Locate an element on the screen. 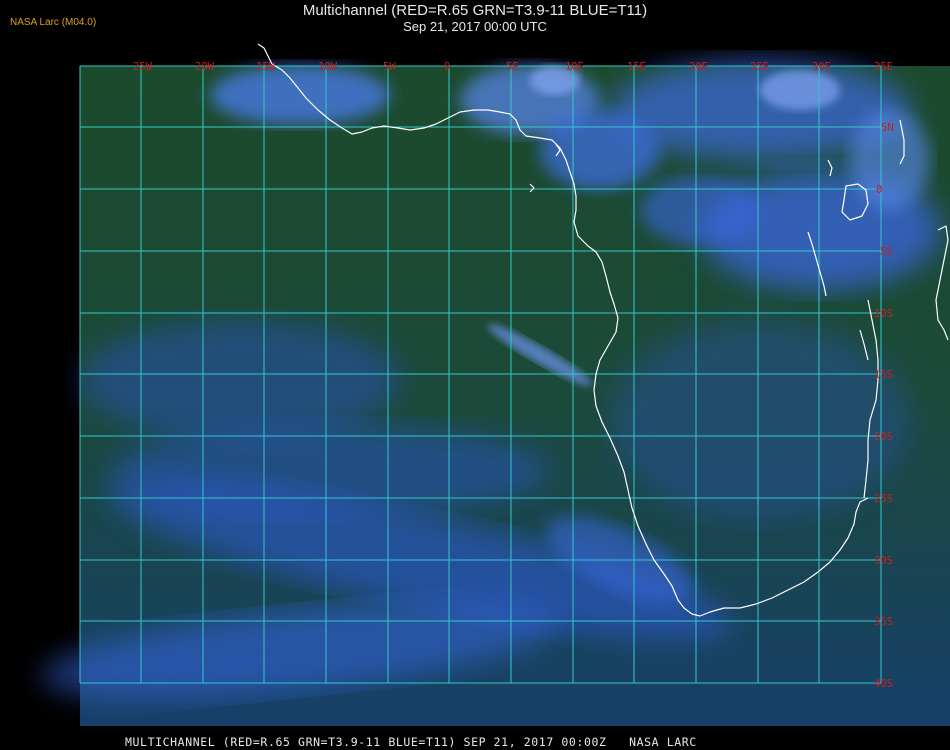 This screenshot has width=950, height=750. lon-label-20w: 20W is located at coordinates (205, 67).